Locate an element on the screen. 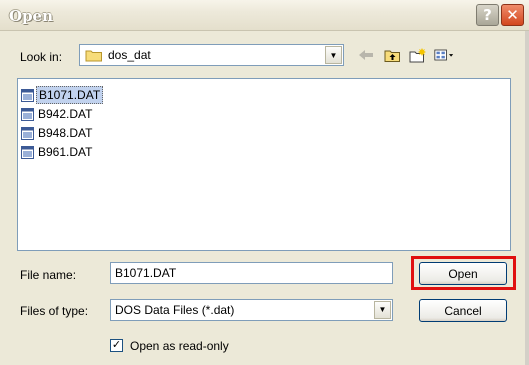 Image resolution: width=529 pixels, height=365 pixels. help-icon: ? is located at coordinates (487, 15).